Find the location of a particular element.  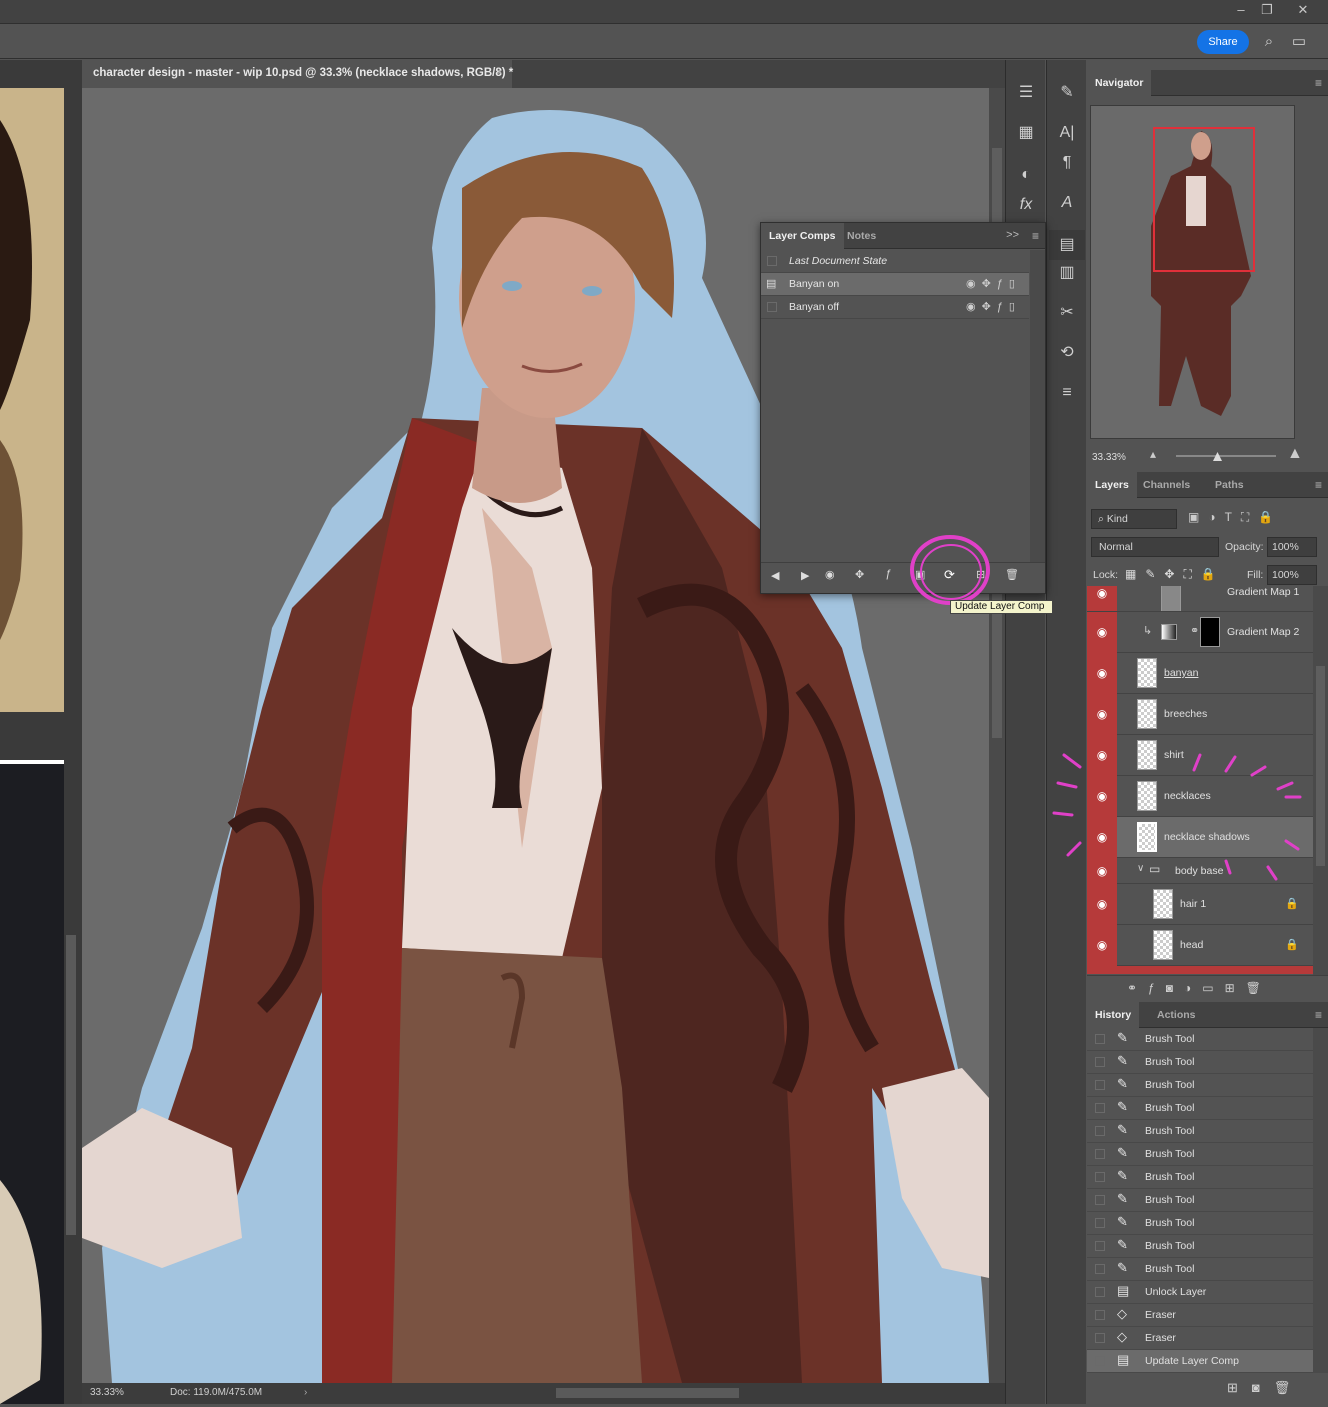

layers-menu-icon: ≡ is located at coordinates (1318, 485).